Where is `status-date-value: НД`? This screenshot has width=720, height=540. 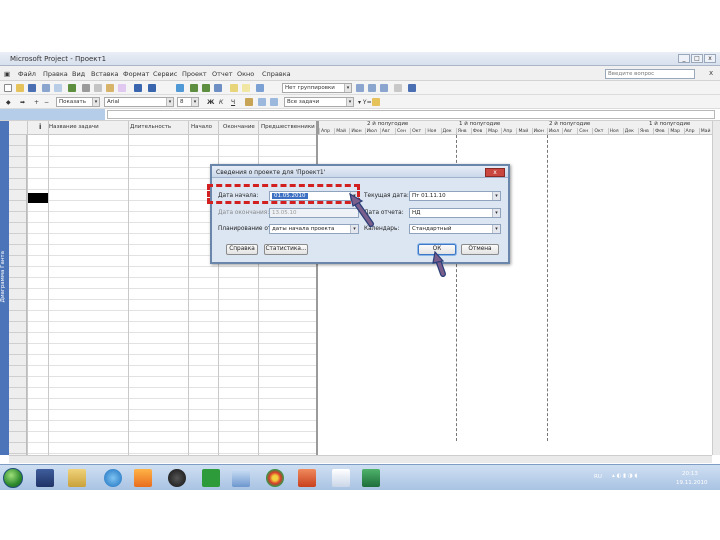 status-date-value: НД is located at coordinates (416, 213).